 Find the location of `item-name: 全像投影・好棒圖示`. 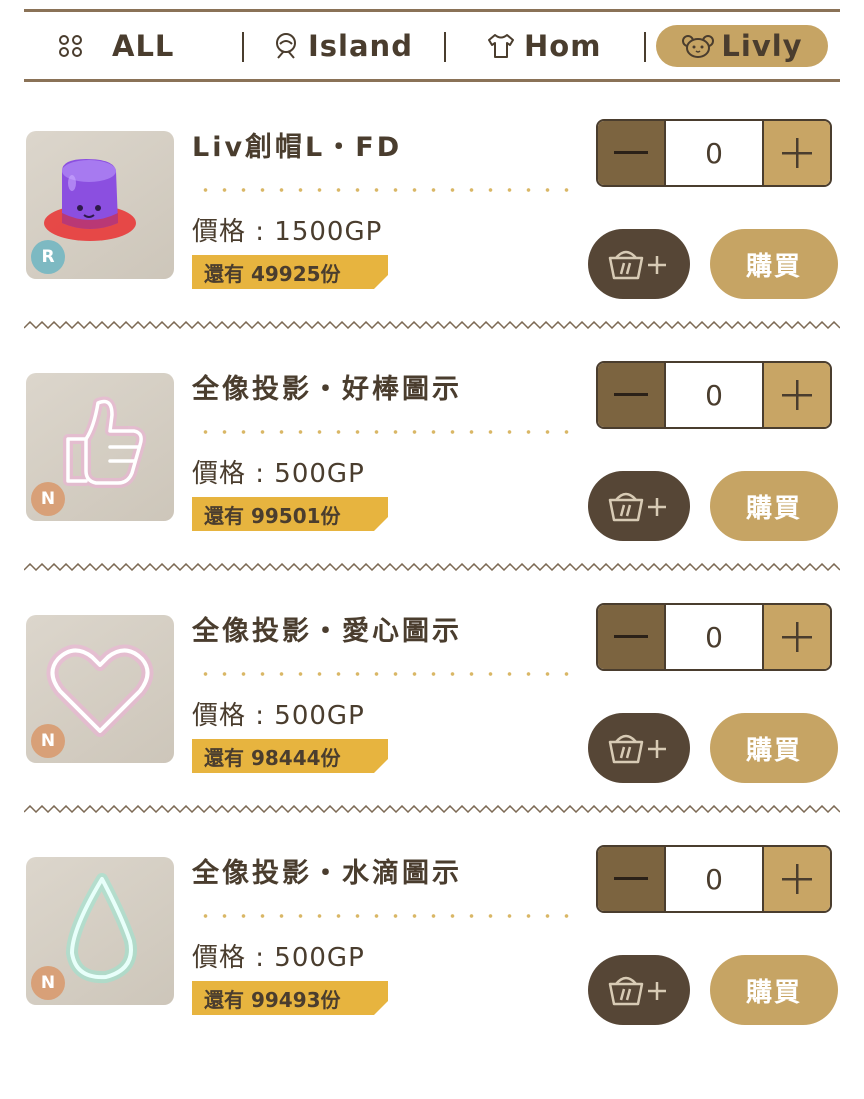

item-name: 全像投影・好棒圖示 is located at coordinates (327, 389).